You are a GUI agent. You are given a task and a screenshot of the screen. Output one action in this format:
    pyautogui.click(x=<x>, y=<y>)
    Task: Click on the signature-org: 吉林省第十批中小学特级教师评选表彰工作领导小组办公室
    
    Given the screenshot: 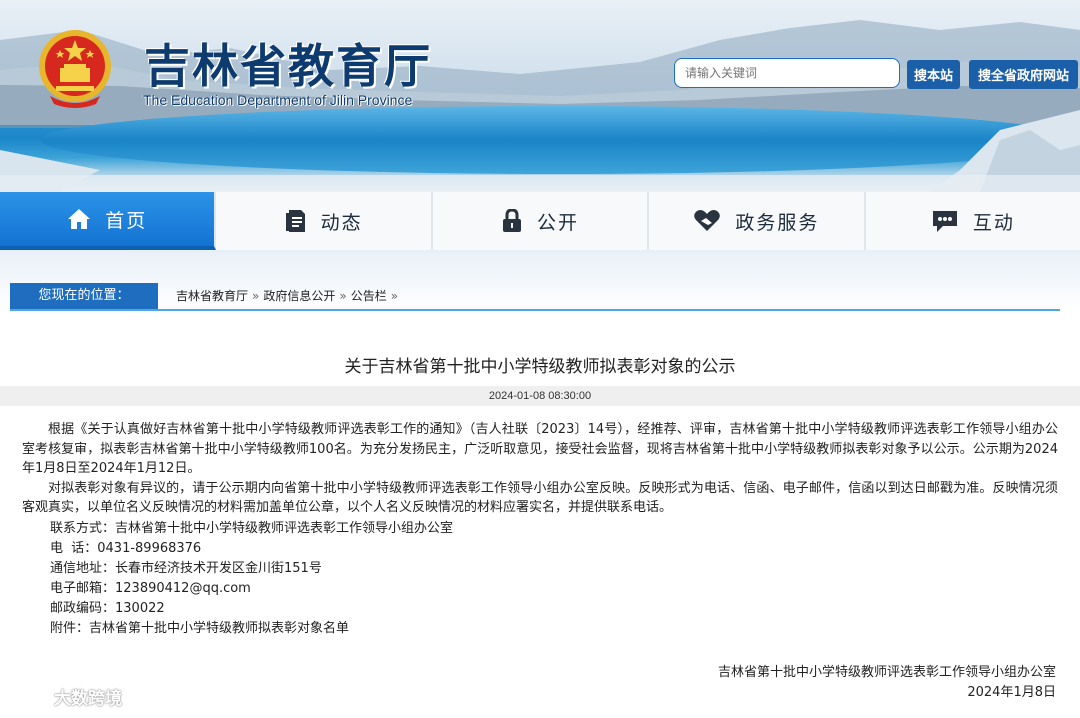 What is the action you would take?
    pyautogui.click(x=886, y=672)
    